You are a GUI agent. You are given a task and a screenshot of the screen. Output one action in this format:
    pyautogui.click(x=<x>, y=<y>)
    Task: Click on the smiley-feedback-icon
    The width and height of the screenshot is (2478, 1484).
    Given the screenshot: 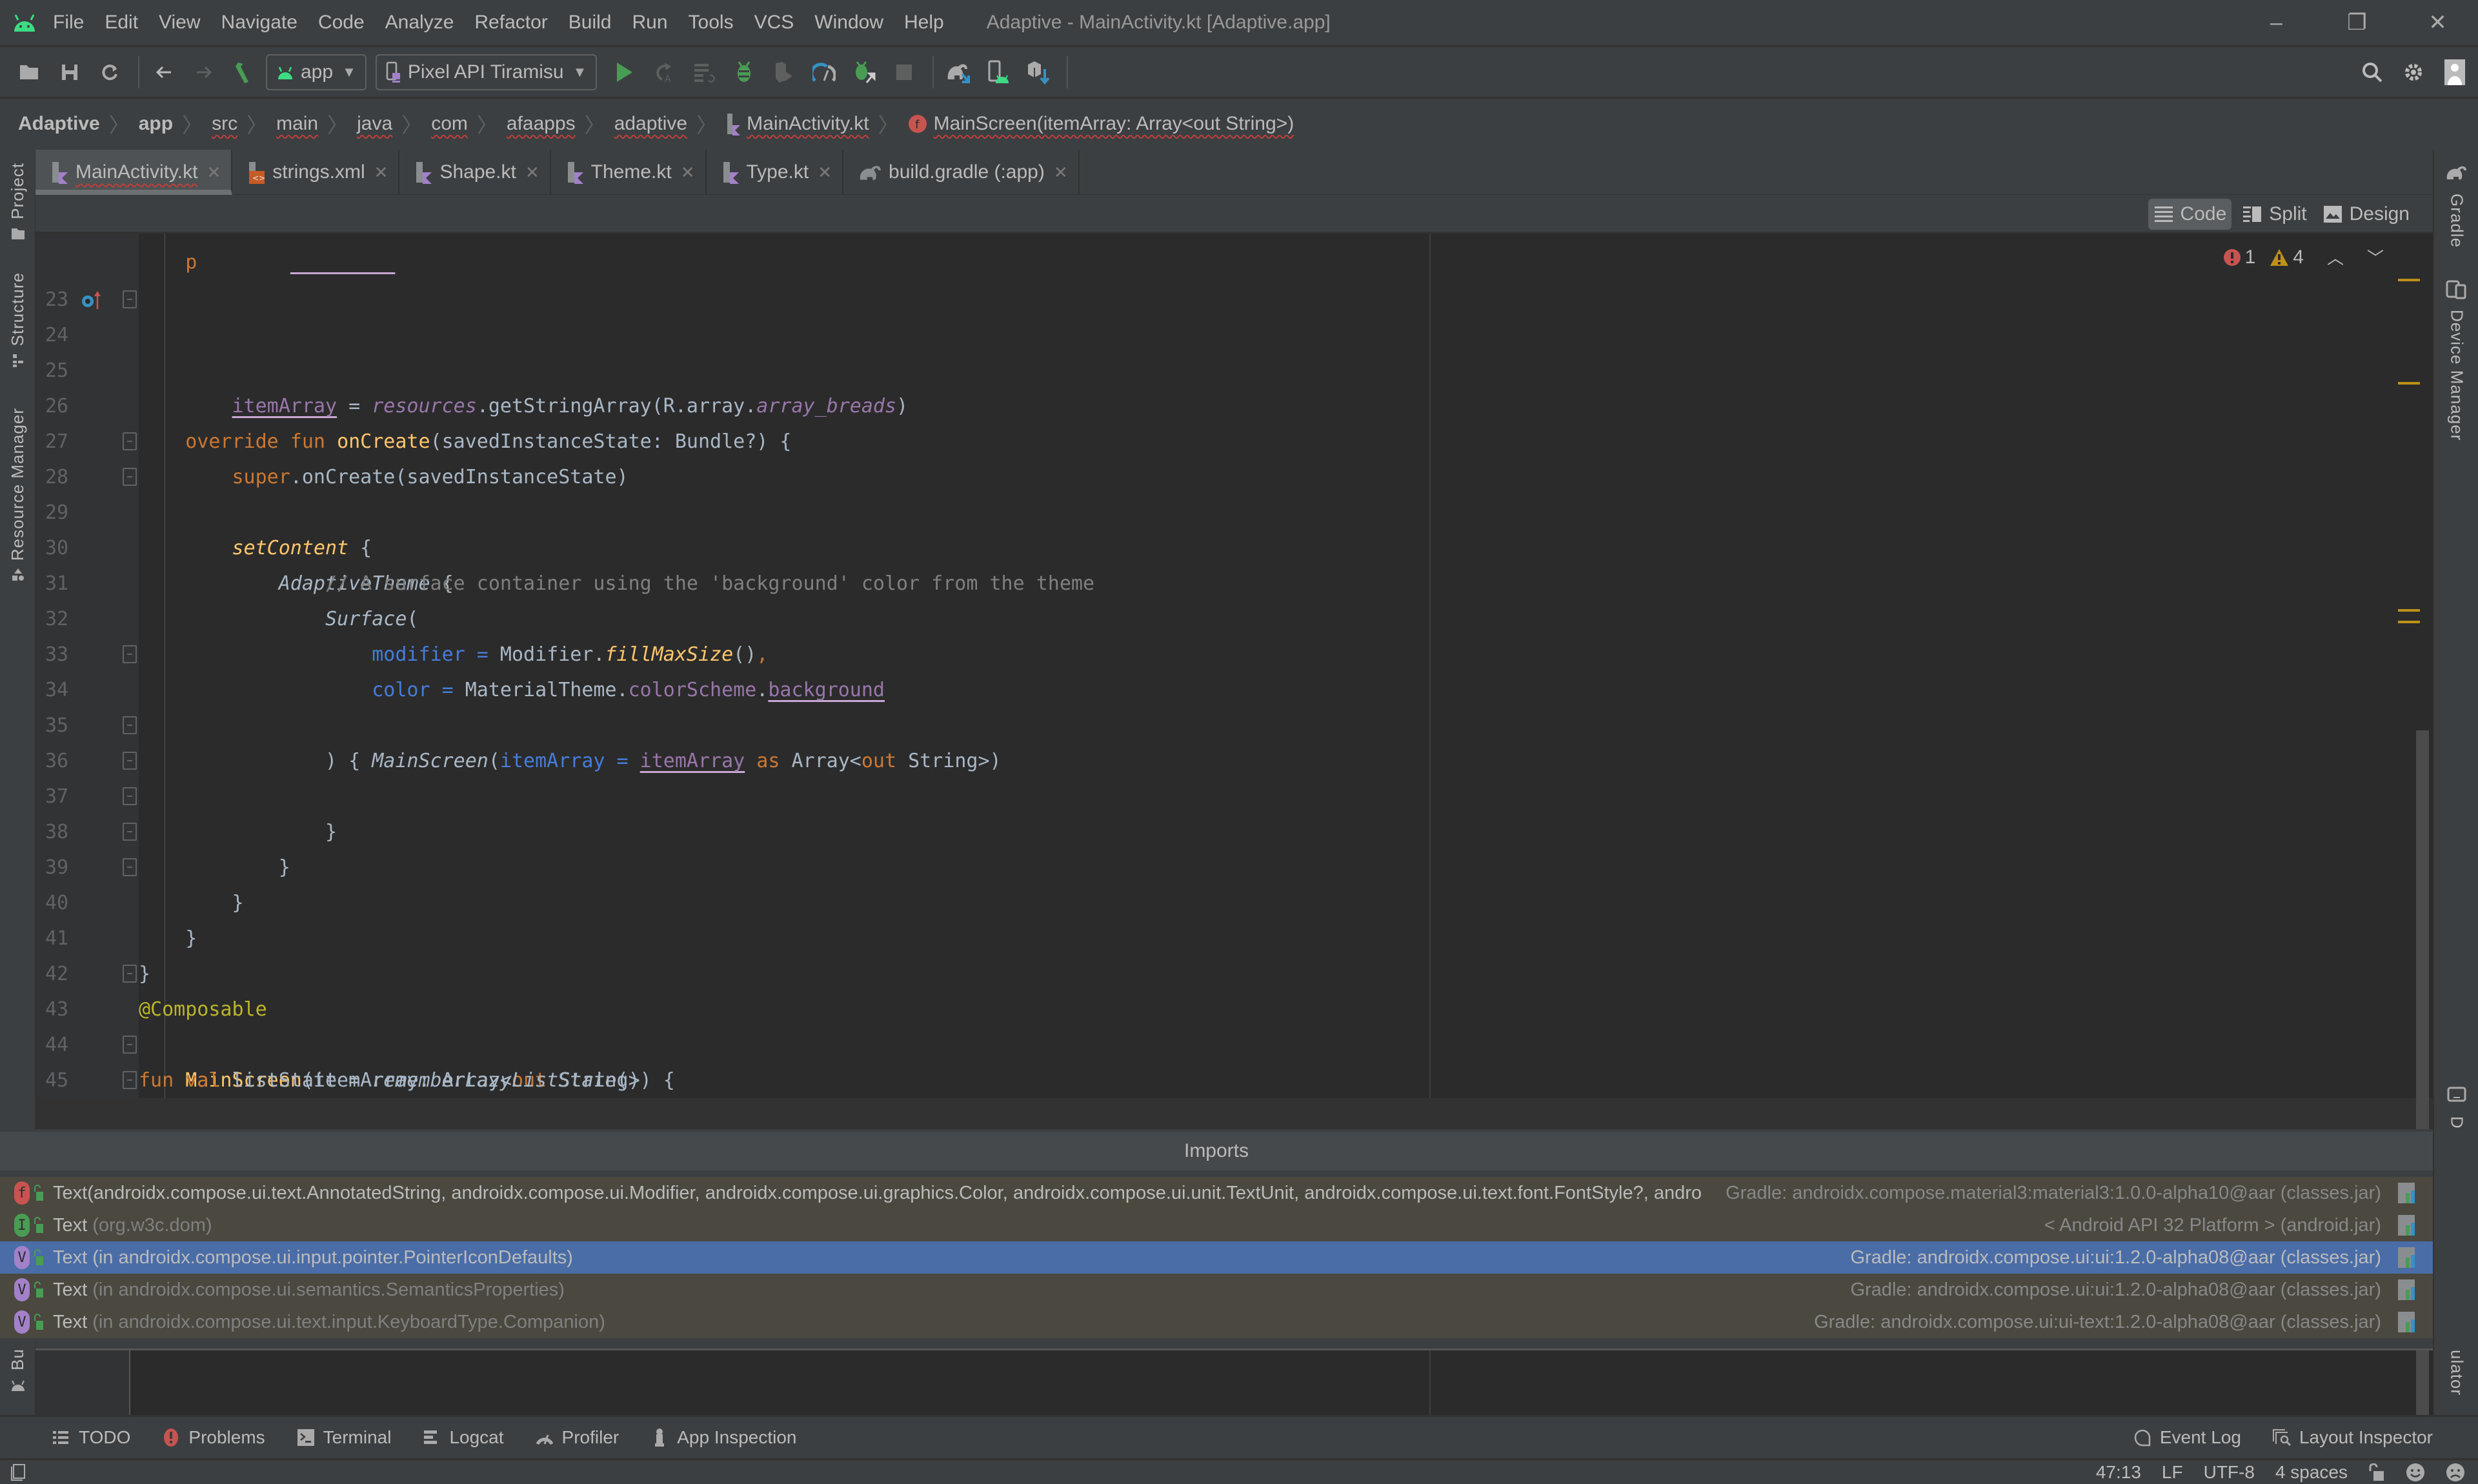 What is the action you would take?
    pyautogui.click(x=2415, y=1473)
    